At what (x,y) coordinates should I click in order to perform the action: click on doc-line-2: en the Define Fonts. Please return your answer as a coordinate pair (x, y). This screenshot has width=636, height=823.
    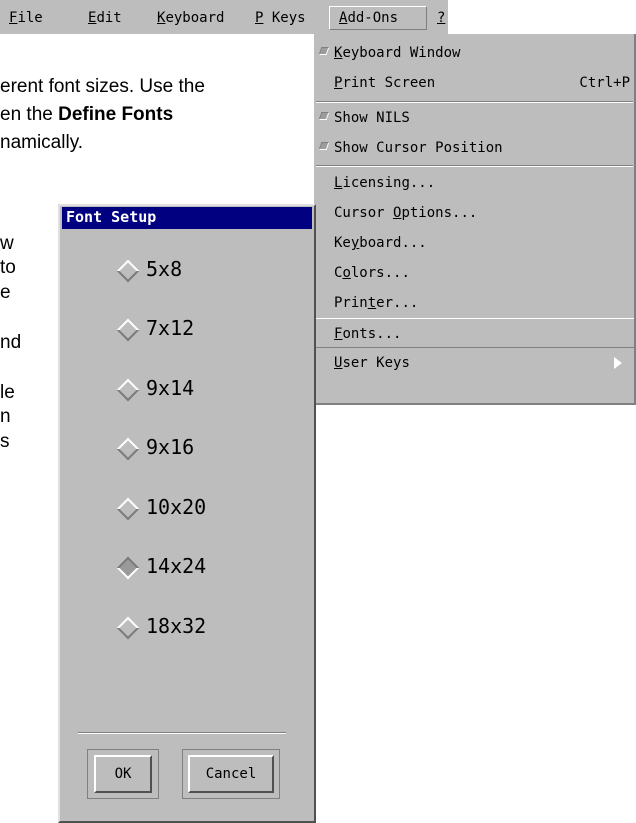
    Looking at the image, I should click on (87, 114).